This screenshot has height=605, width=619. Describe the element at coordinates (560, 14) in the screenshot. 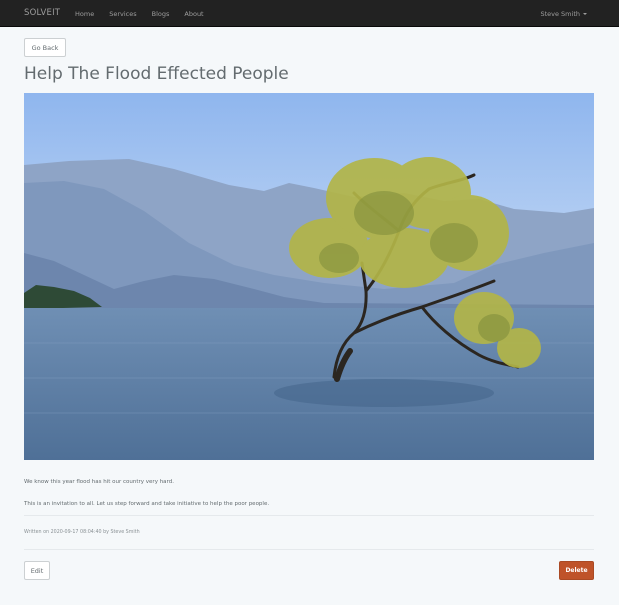

I see `user-name: Steve Smith` at that location.